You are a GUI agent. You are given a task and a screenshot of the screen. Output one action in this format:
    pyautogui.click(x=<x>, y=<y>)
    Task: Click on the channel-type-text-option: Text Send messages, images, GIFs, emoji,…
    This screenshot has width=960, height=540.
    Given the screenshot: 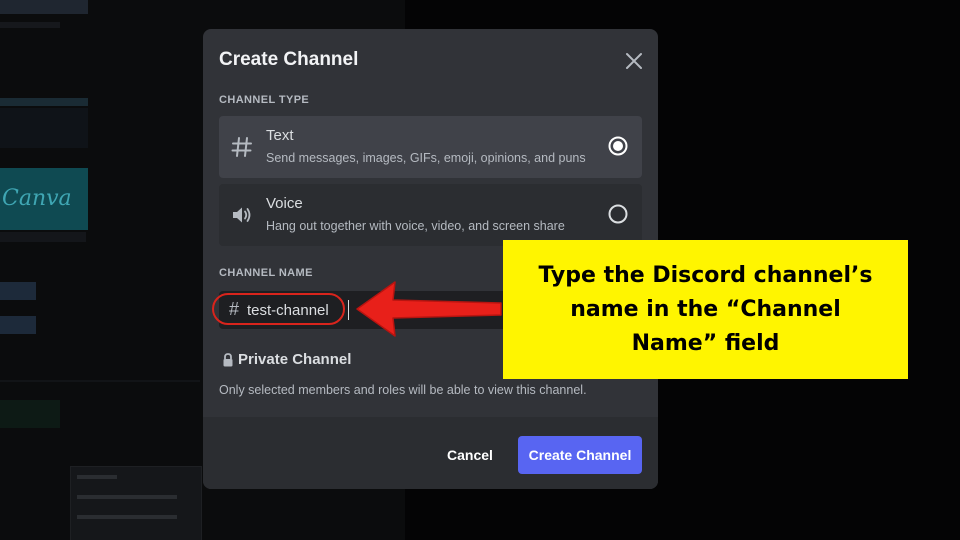 What is the action you would take?
    pyautogui.click(x=430, y=147)
    